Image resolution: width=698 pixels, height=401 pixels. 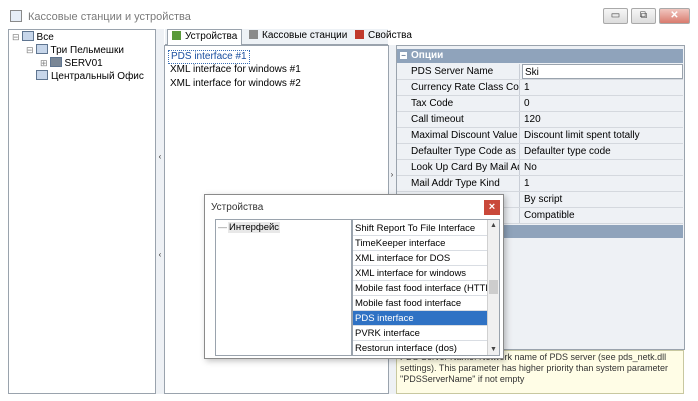 I want to click on property-name: Look Up Card By Mail Addr, so click(x=458, y=167).